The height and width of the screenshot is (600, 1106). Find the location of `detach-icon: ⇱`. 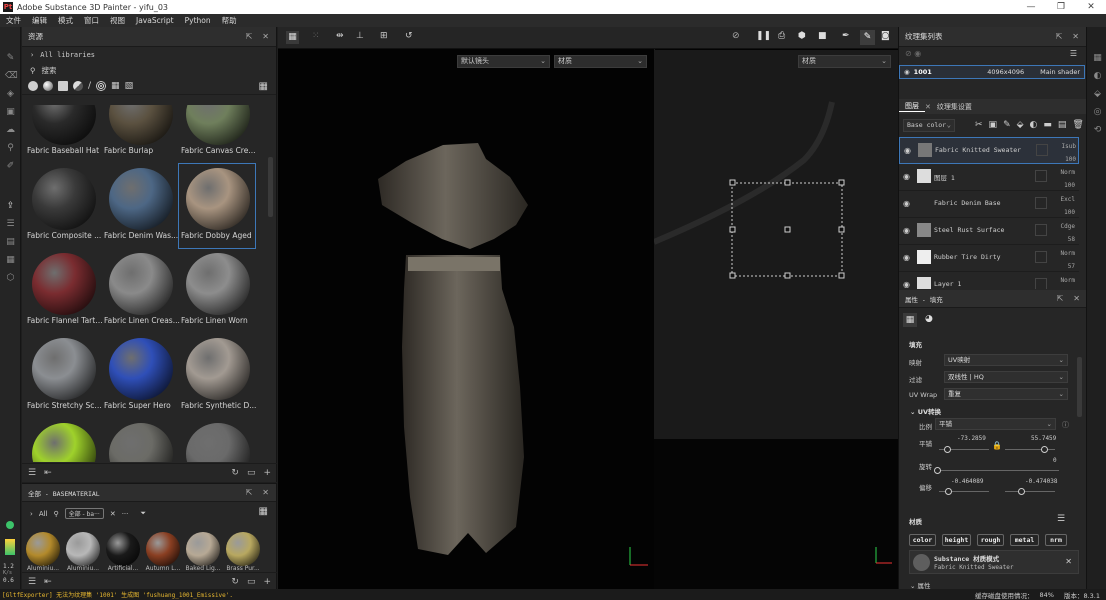

detach-icon: ⇱ is located at coordinates (249, 36).